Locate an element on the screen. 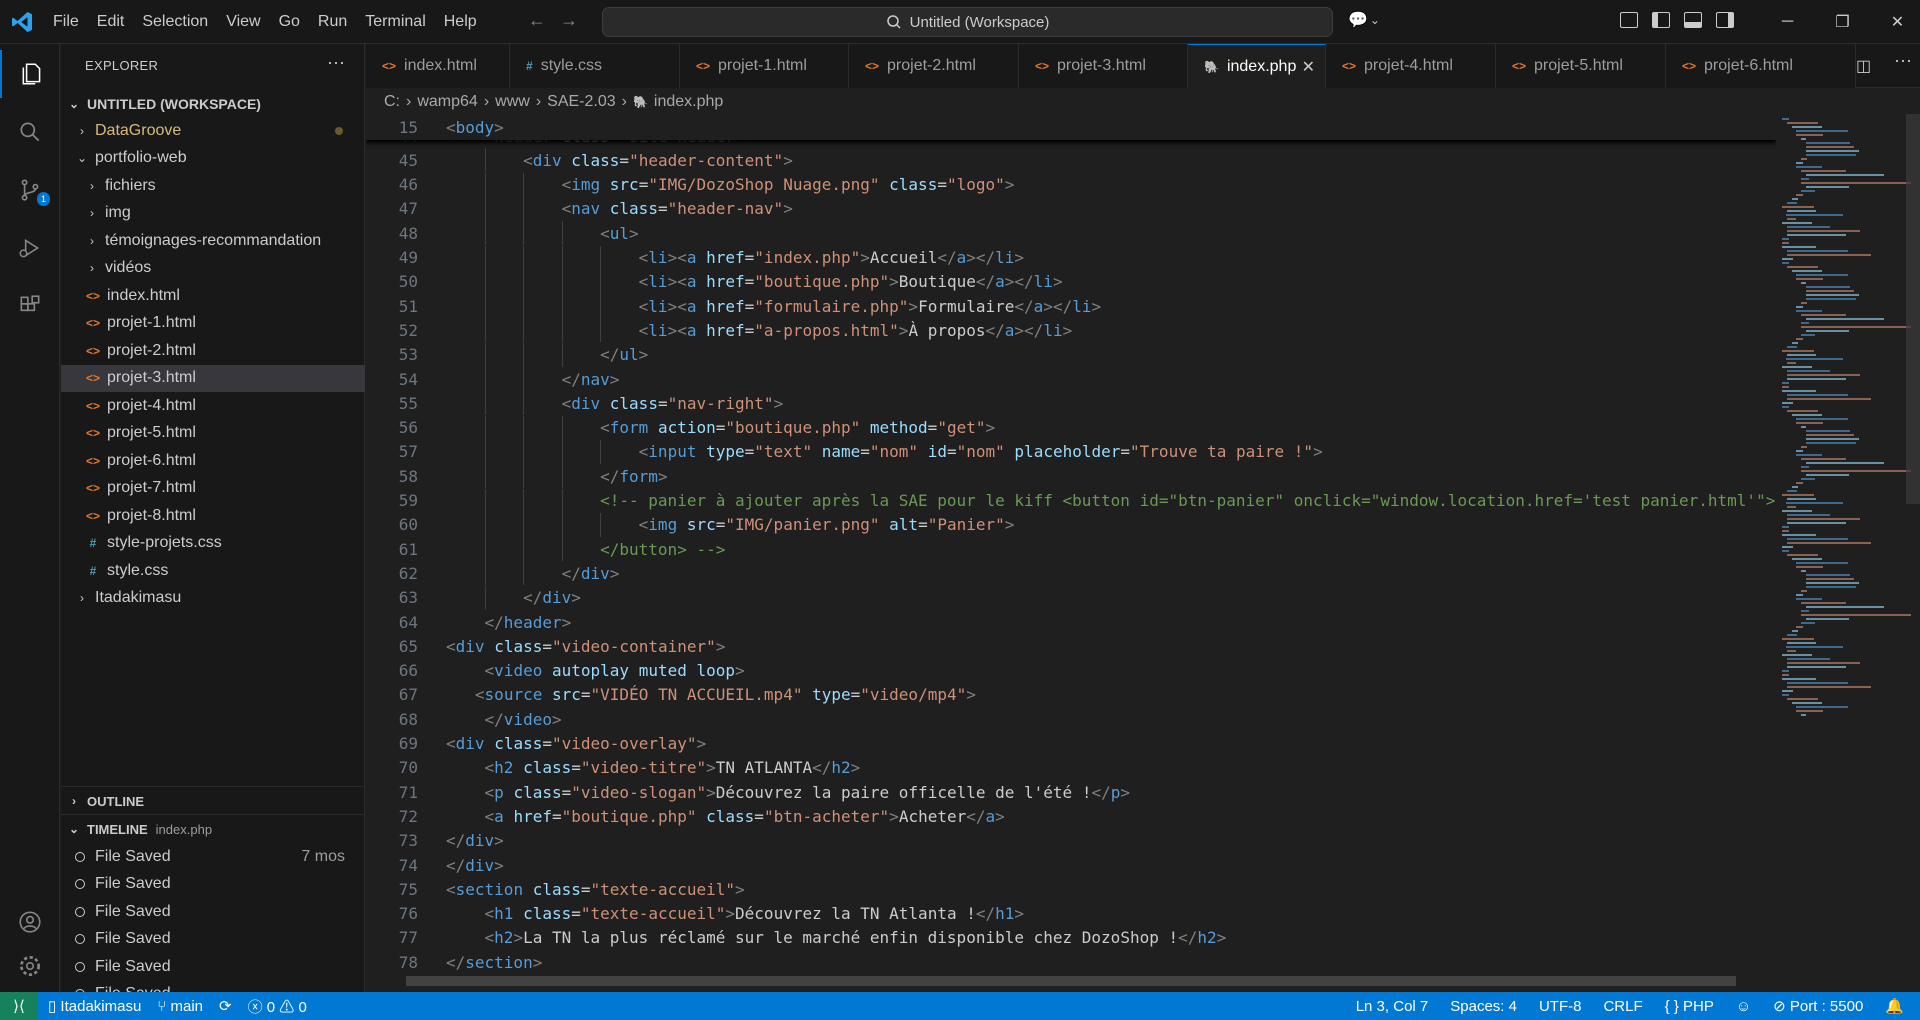 The image size is (1920, 1020). extensions-icon is located at coordinates (30, 306).